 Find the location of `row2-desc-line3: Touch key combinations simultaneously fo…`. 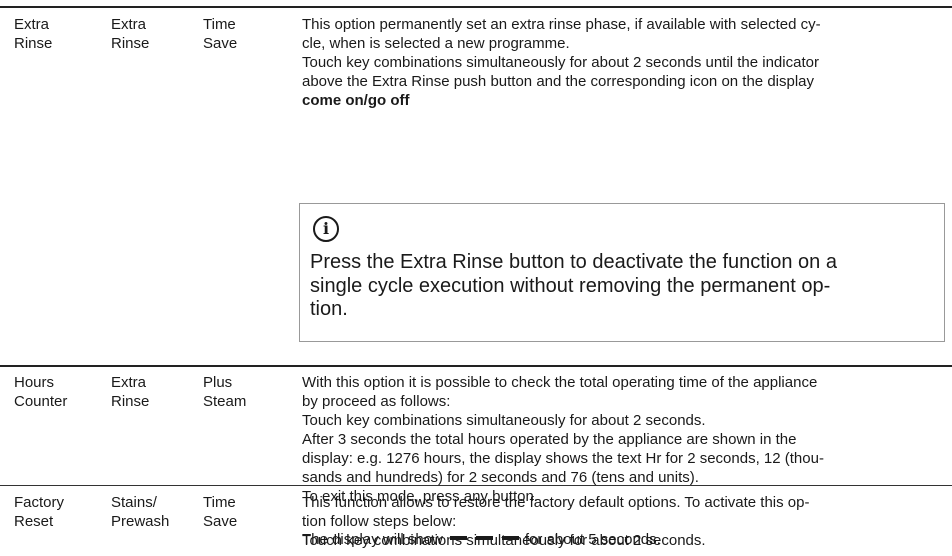

row2-desc-line3: Touch key combinations simultaneously fo… is located at coordinates (504, 420).